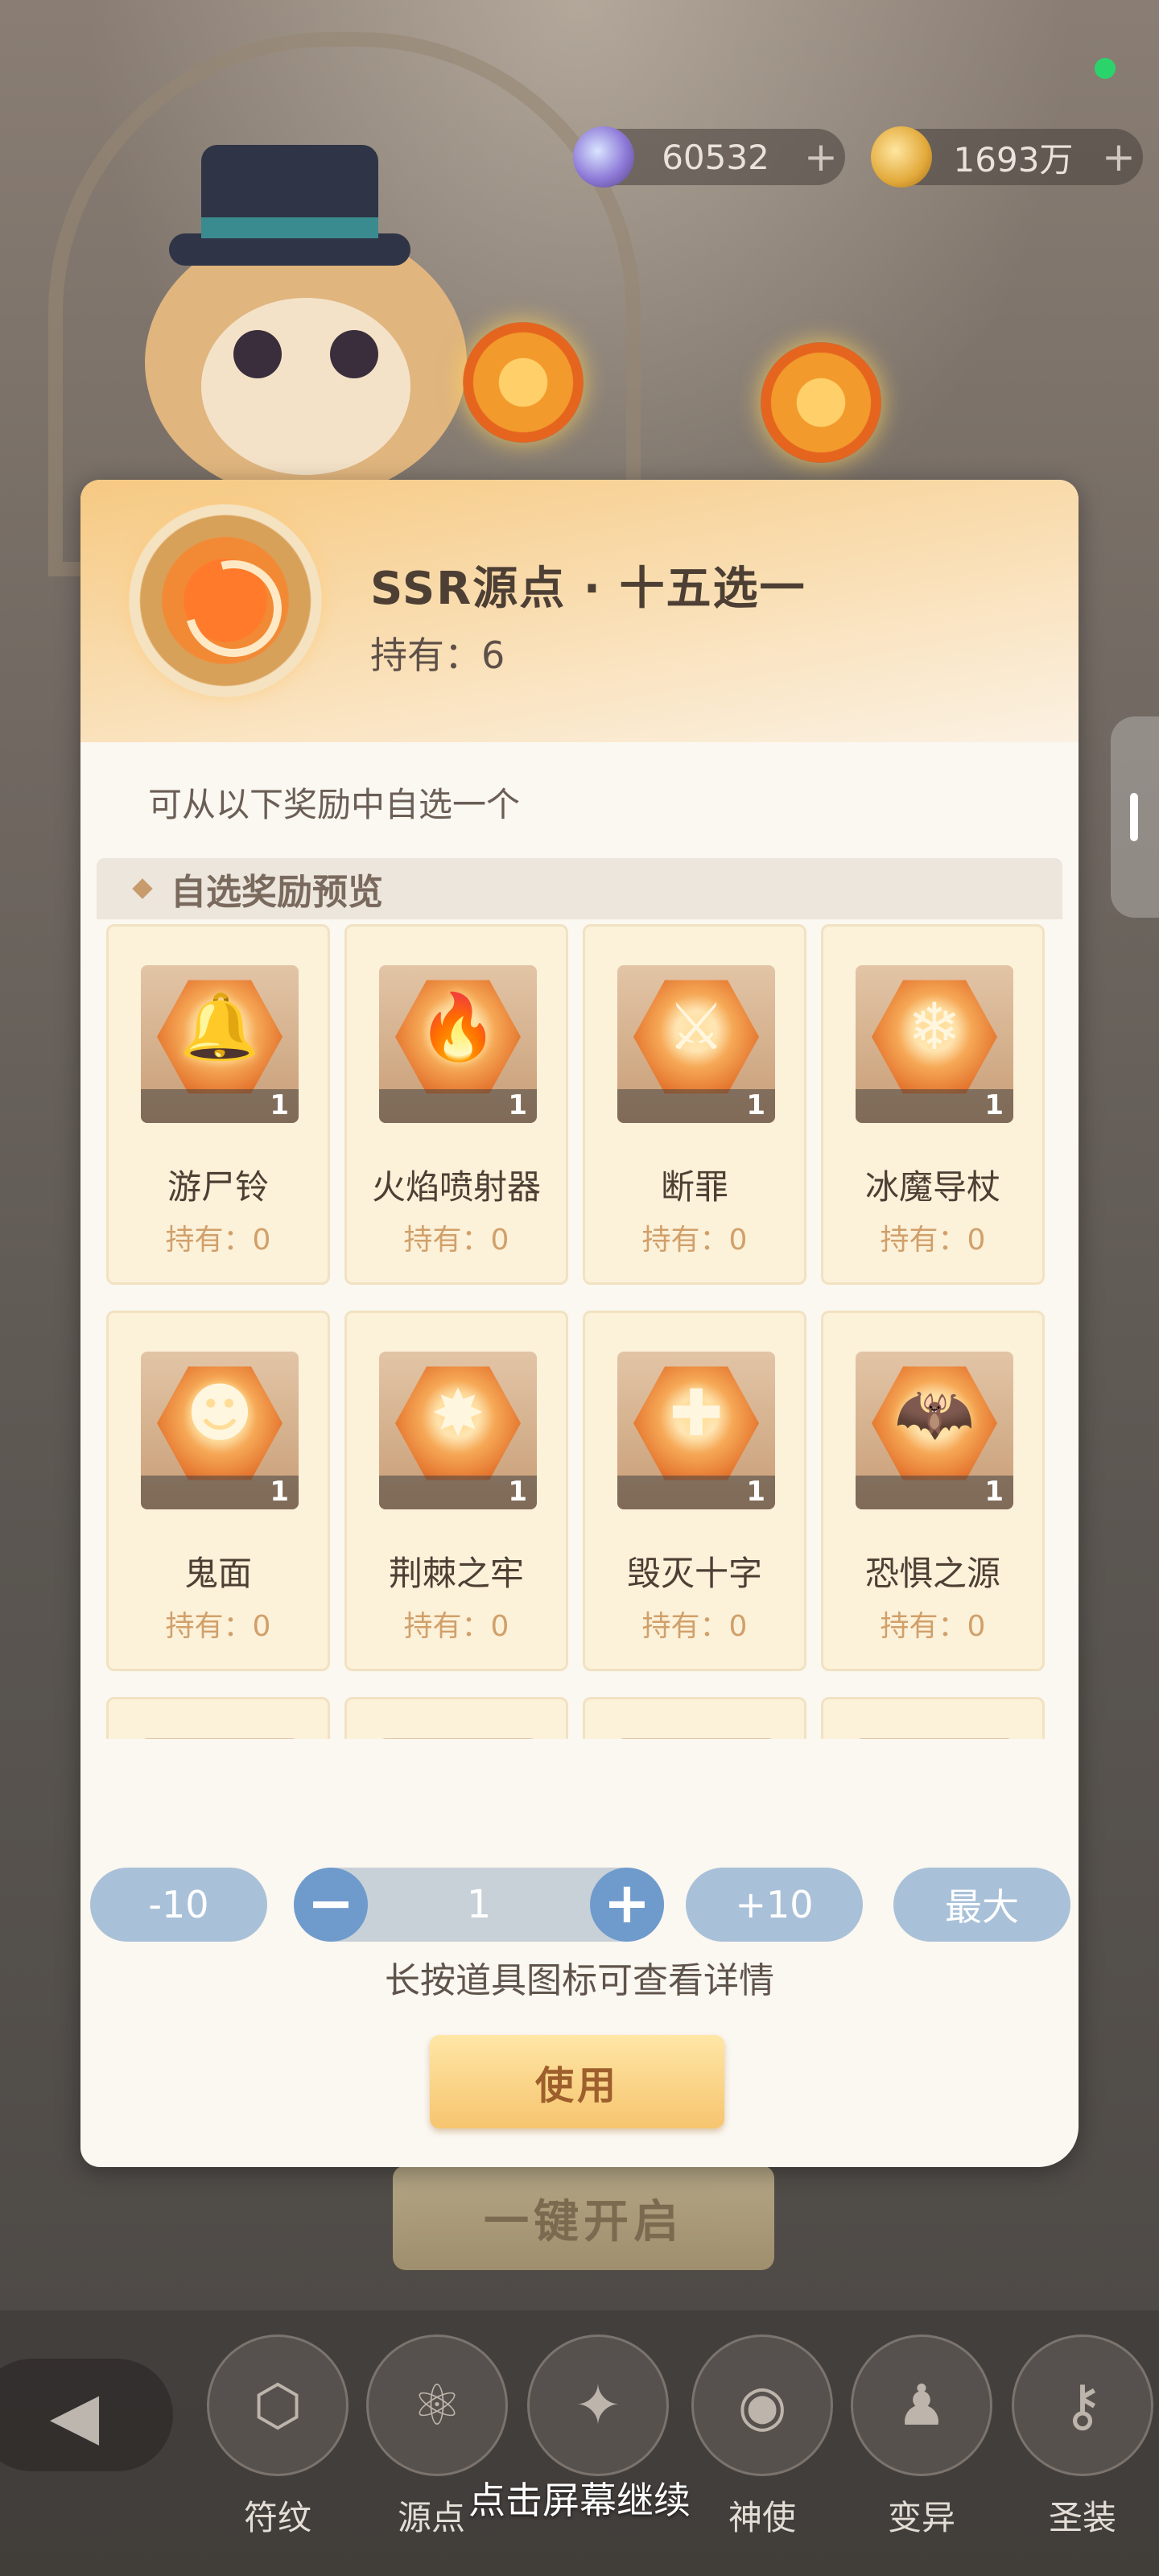 The height and width of the screenshot is (2576, 1159). I want to click on thorn-icon: ✸, so click(458, 1413).